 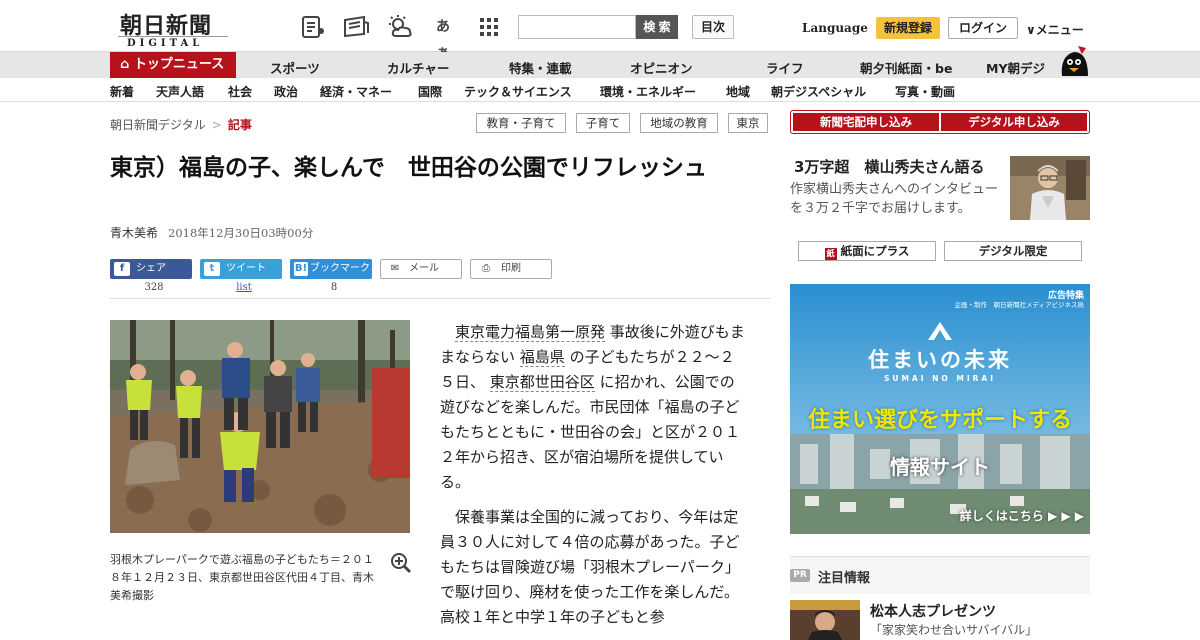 What do you see at coordinates (180, 91) in the screenshot?
I see `subnav-item-tensei-jingo: 天声人語` at bounding box center [180, 91].